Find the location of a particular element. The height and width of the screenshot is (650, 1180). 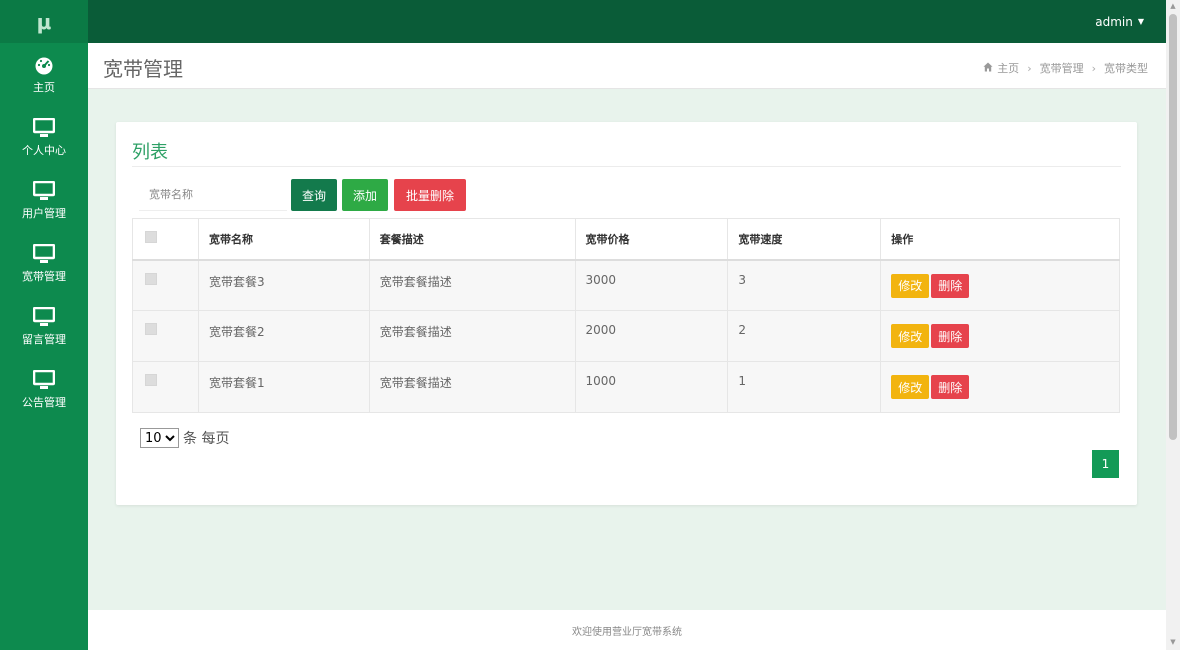

column-header: 宽带速度 is located at coordinates (804, 239).